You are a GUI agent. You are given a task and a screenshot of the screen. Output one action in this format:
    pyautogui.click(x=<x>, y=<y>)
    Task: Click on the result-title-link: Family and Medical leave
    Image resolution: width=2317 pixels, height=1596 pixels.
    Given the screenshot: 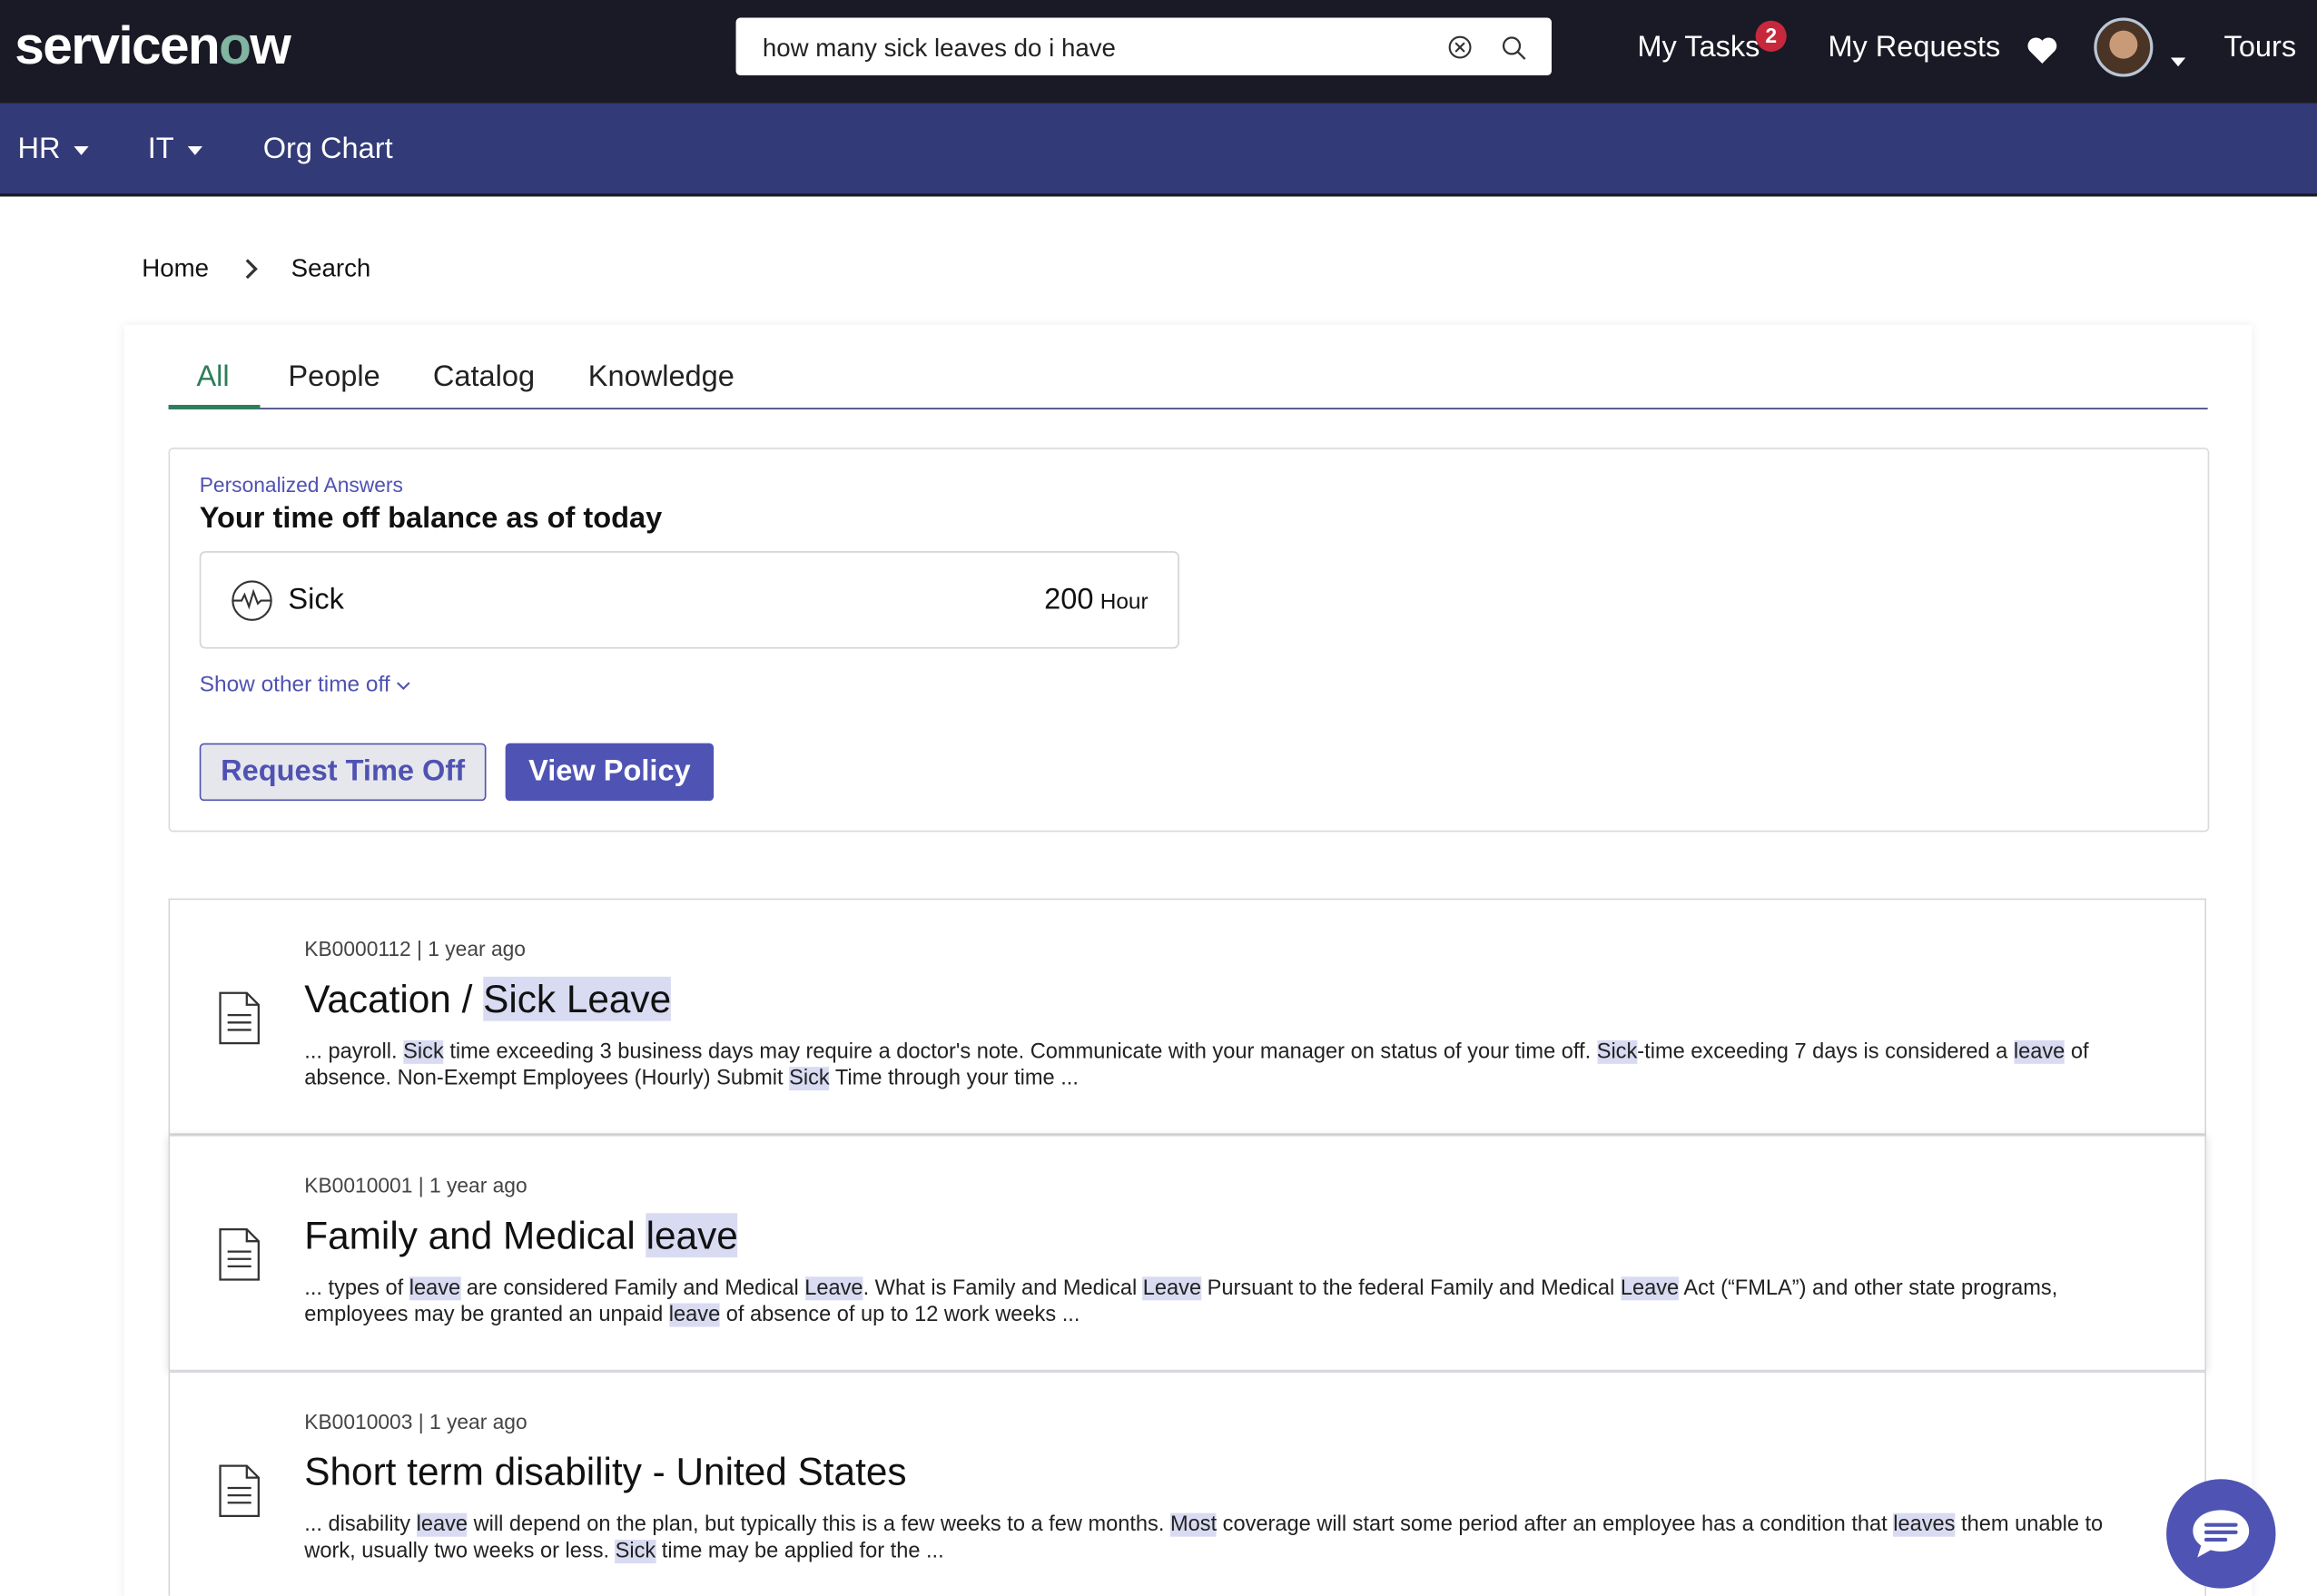 What is the action you would take?
    pyautogui.click(x=521, y=1235)
    